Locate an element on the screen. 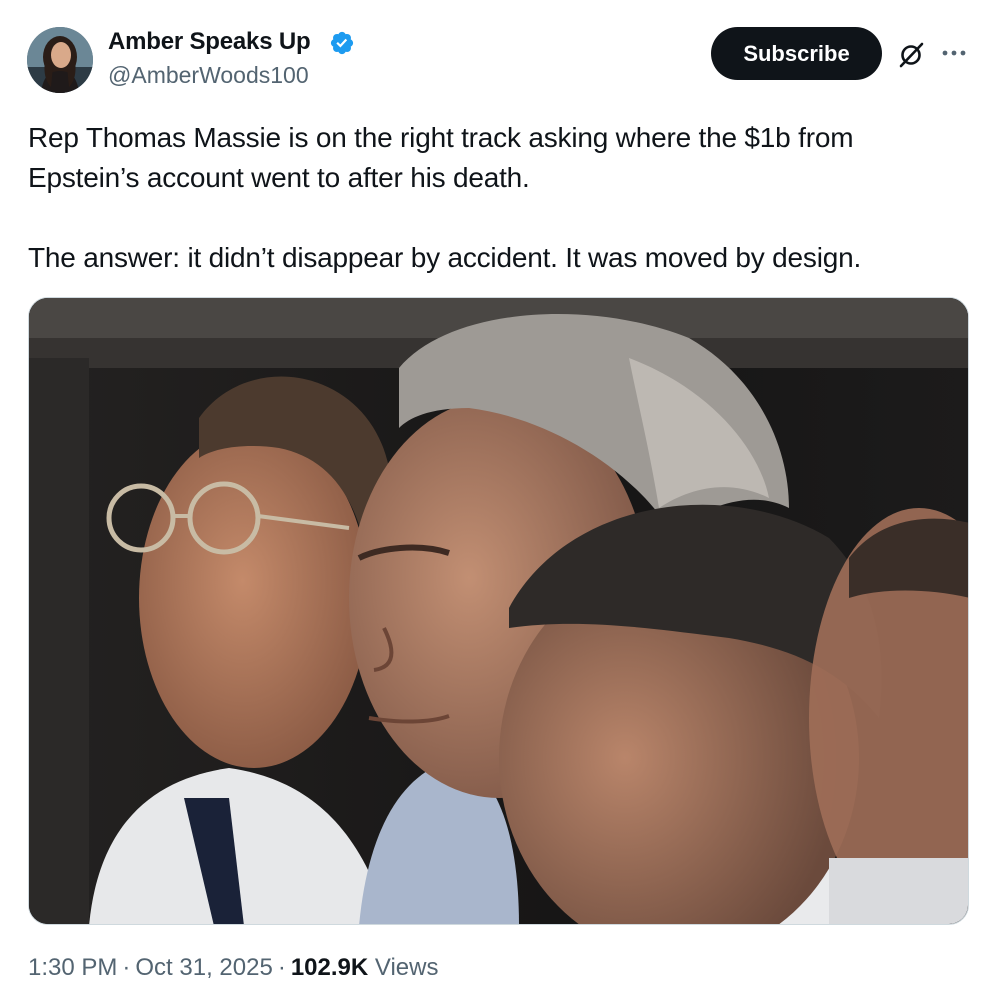  author-handle: @AmberWoods100 is located at coordinates (208, 75).